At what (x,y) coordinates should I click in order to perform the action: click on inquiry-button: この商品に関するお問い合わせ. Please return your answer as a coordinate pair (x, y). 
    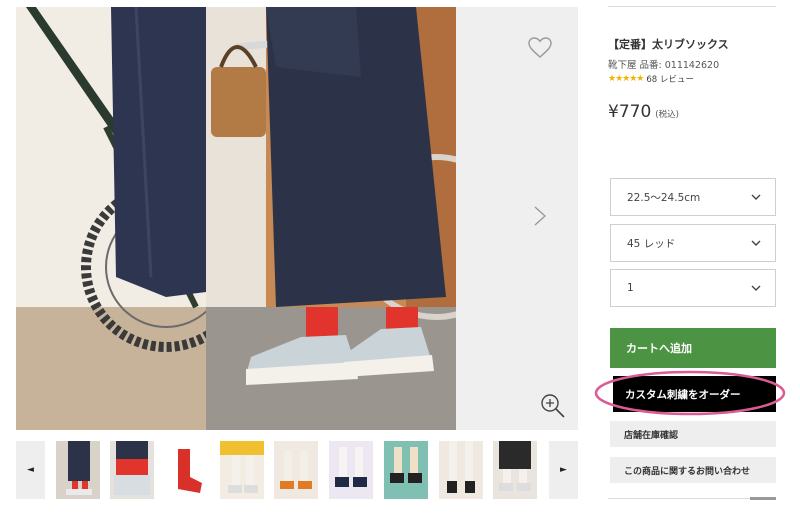
    Looking at the image, I should click on (693, 470).